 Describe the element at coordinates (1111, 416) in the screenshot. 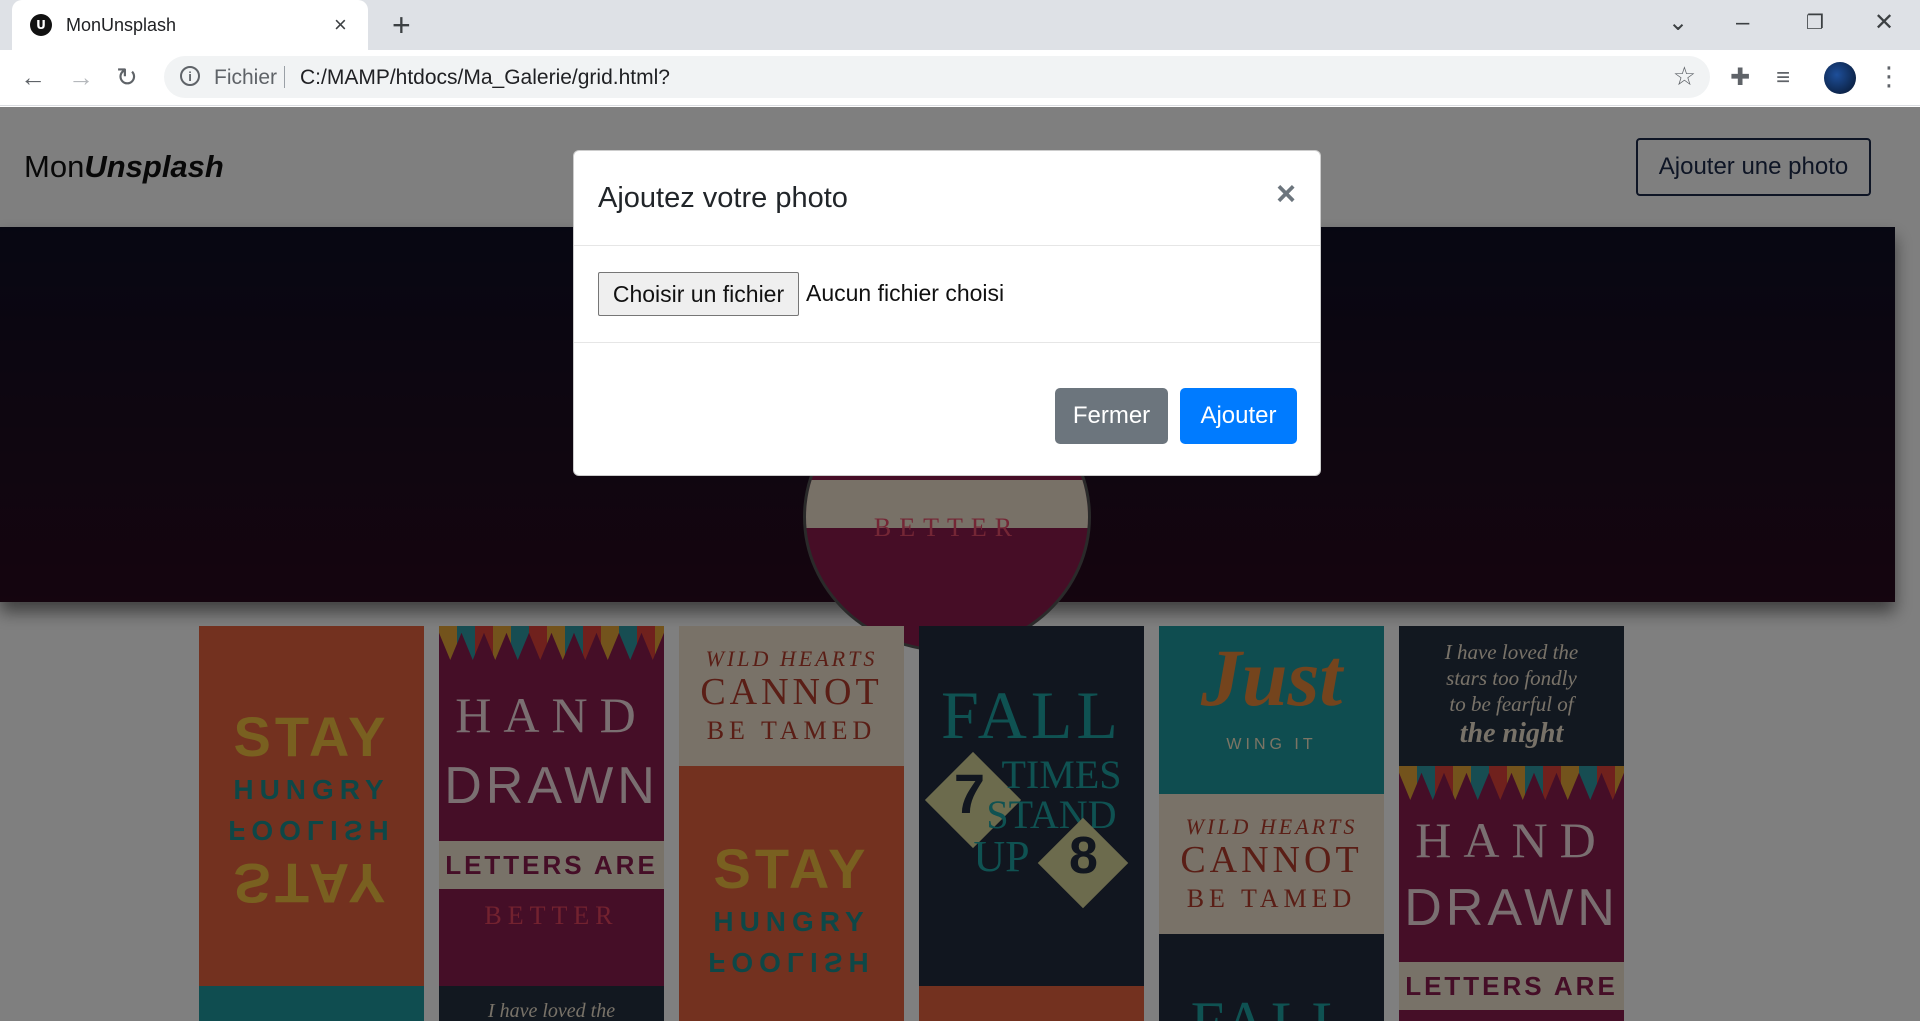

I see `close-button: Fermer` at that location.